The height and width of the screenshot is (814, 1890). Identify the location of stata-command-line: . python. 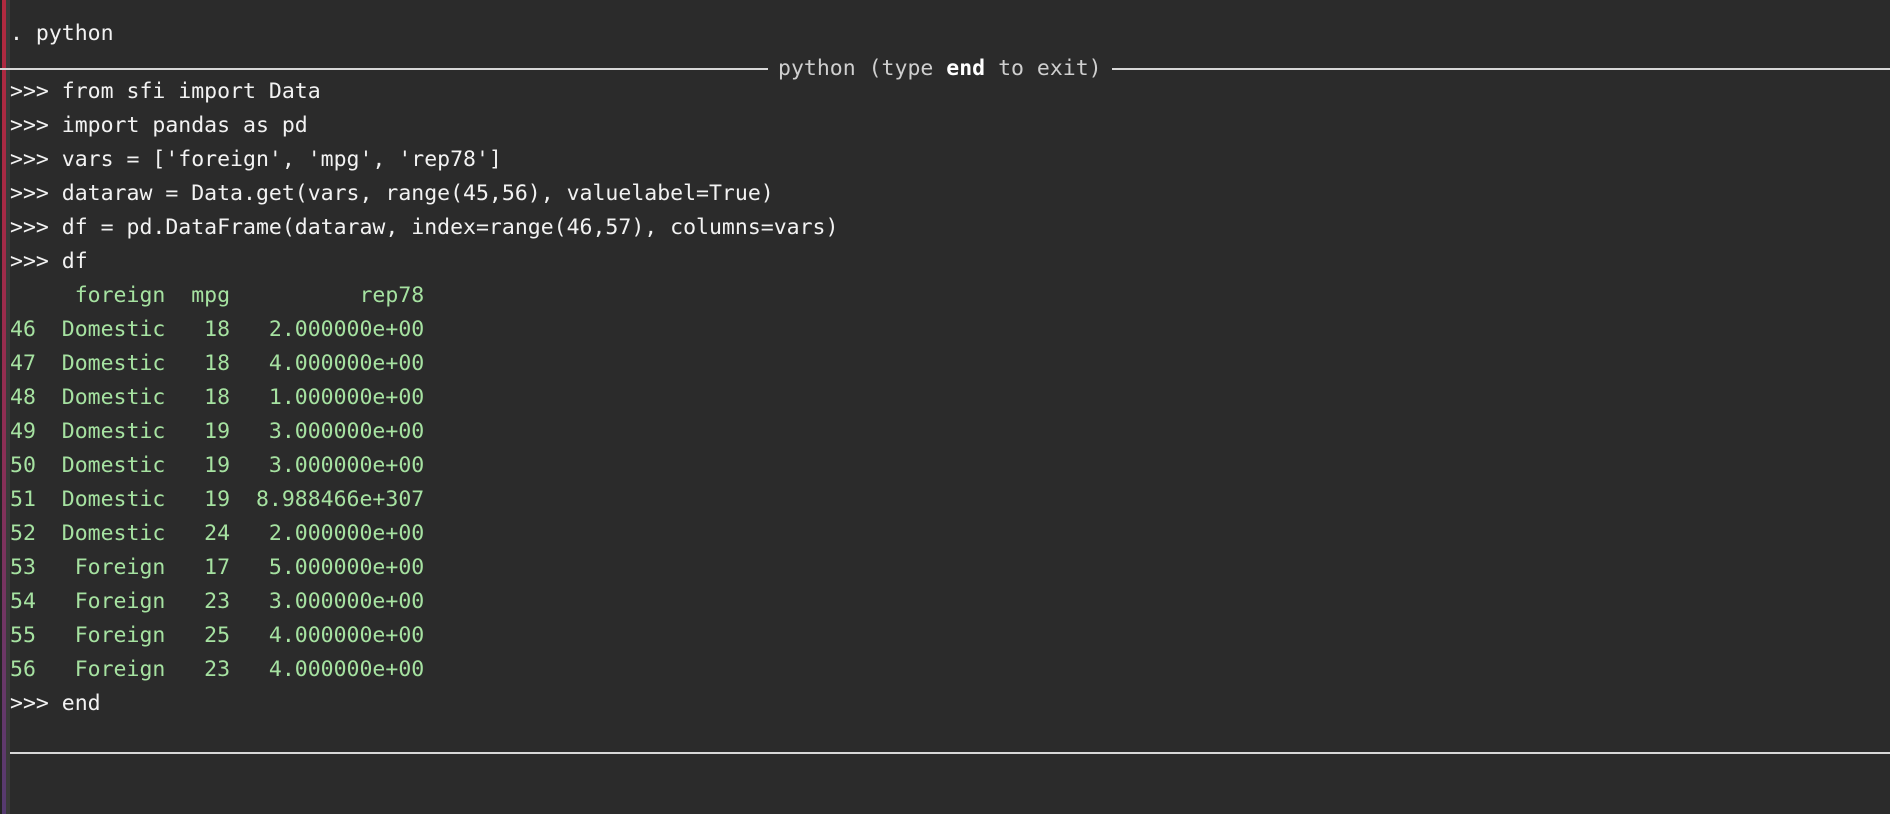
(62, 33).